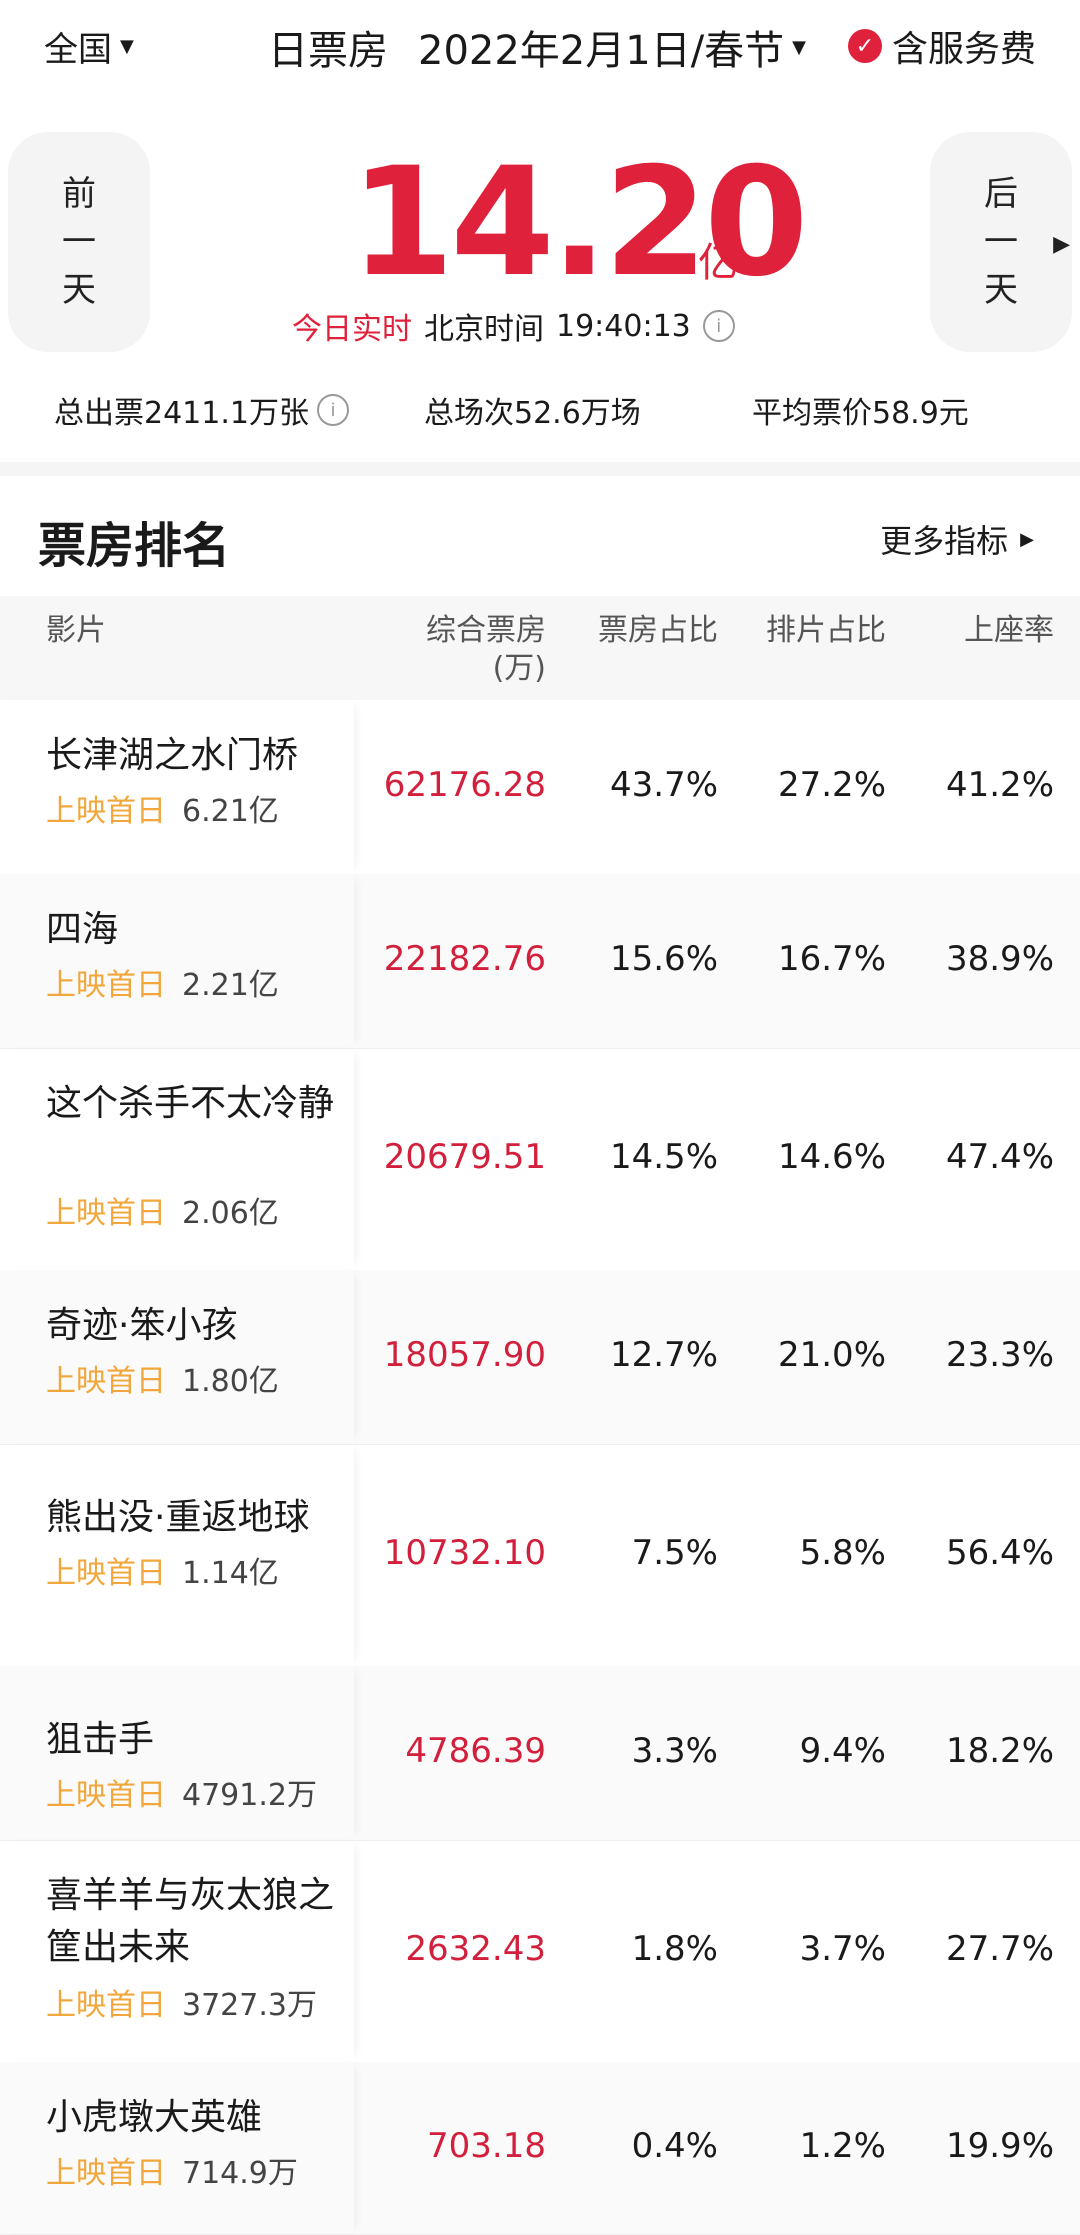  I want to click on table-row: 熊出没·重返地球 上映首日 1.14亿 10732.10 7.5% 5.8% 56.4%, so click(540, 1555).